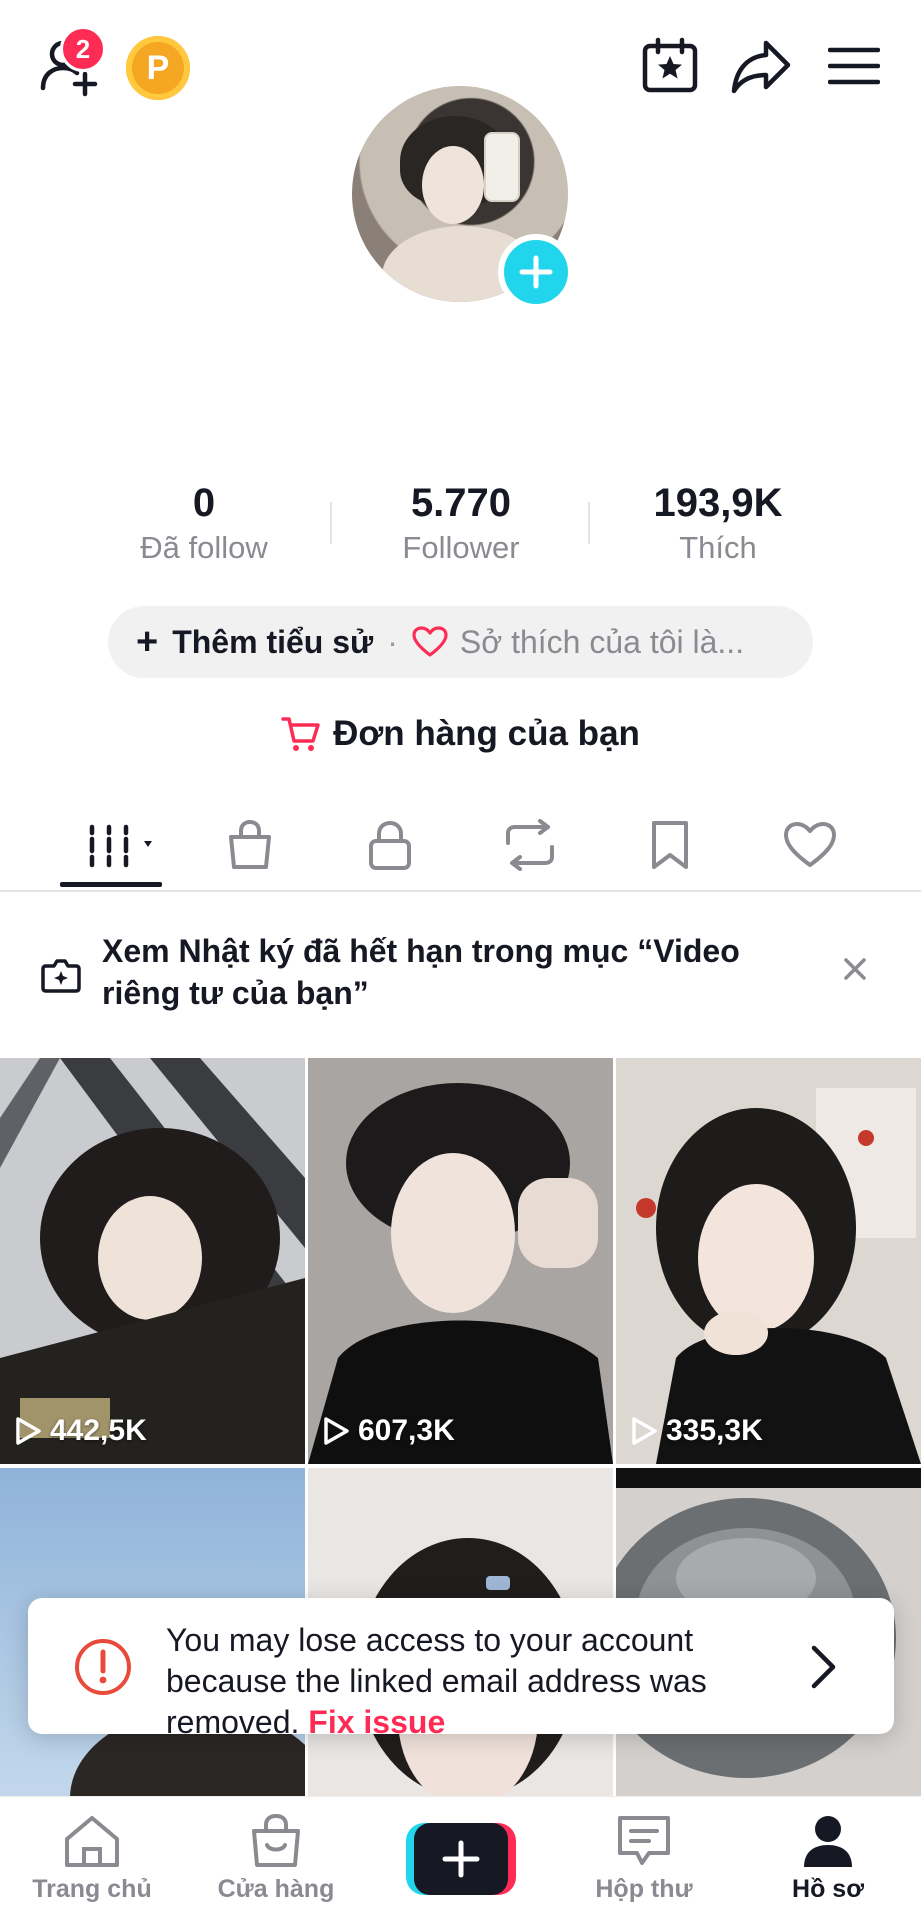 This screenshot has height=1920, width=921. Describe the element at coordinates (120, 846) in the screenshot. I see `grid-videos-icon` at that location.